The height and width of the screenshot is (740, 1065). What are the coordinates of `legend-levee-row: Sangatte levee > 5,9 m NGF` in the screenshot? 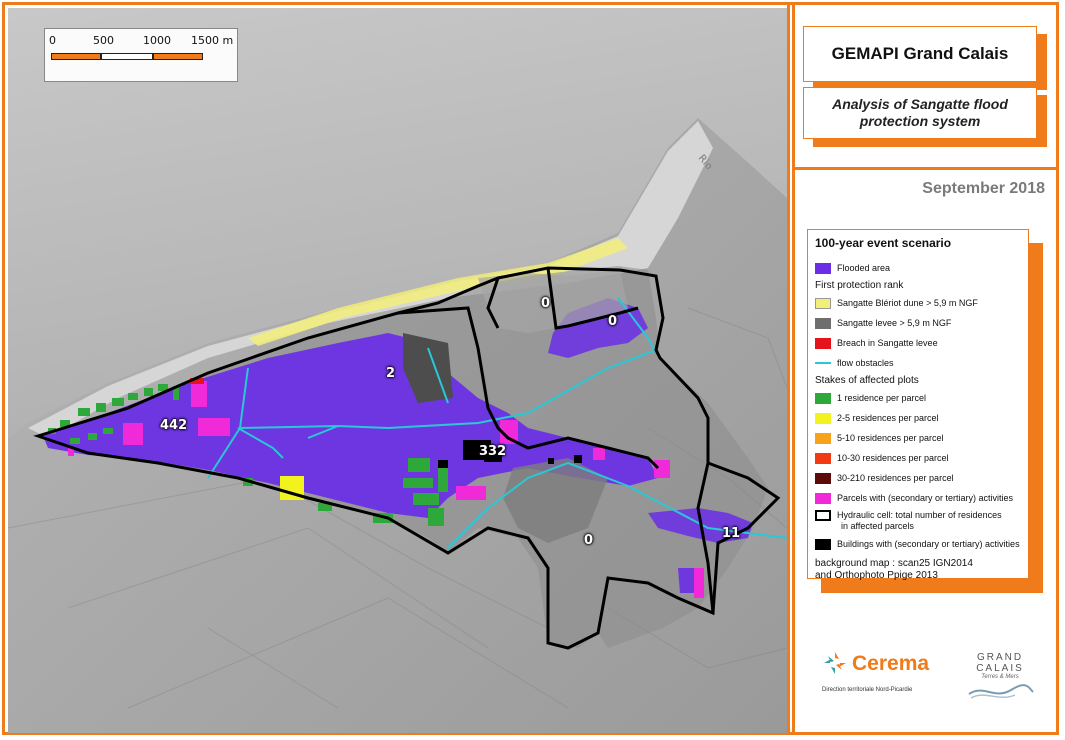 It's located at (918, 323).